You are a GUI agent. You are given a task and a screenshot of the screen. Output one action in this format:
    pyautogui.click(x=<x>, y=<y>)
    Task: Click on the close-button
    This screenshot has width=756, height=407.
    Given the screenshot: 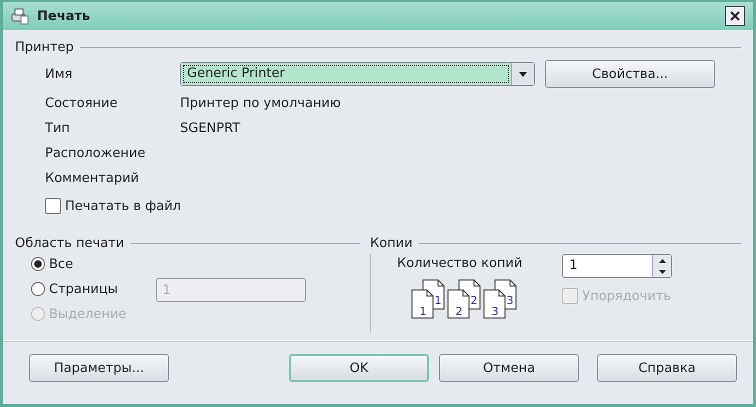 What is the action you would take?
    pyautogui.click(x=735, y=16)
    